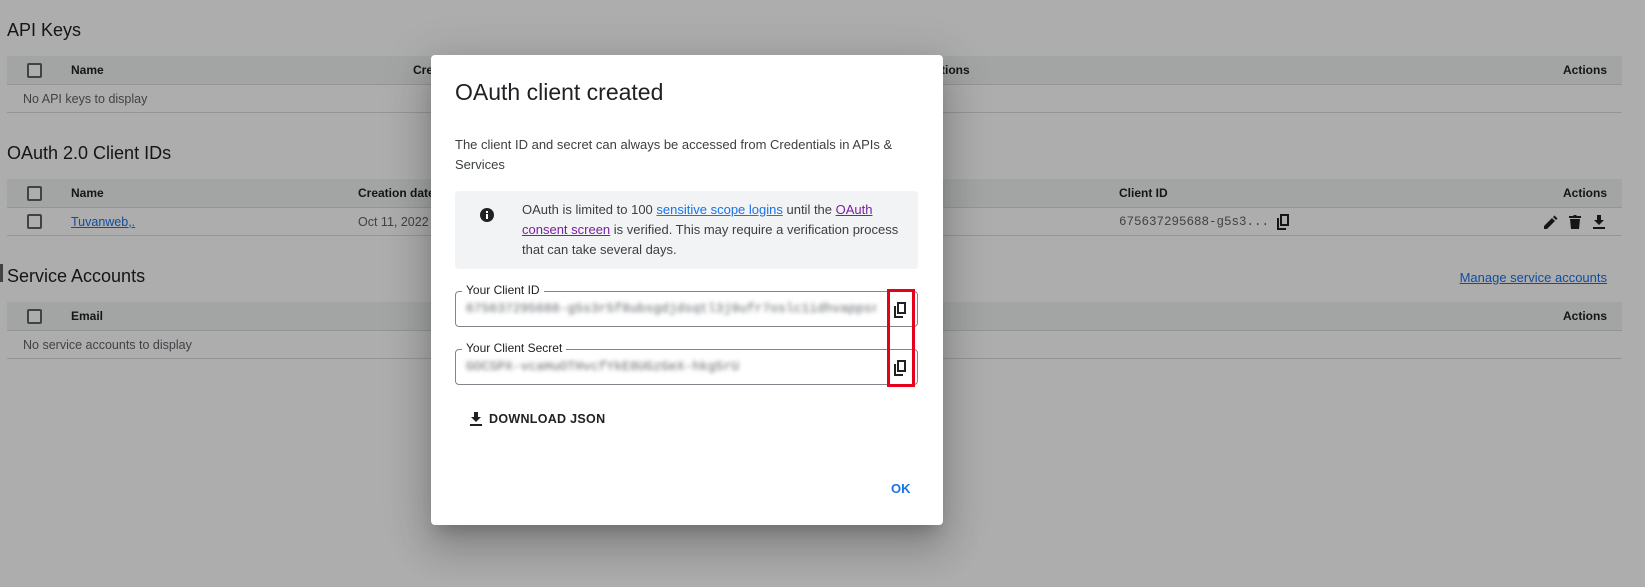 This screenshot has height=587, width=1645. I want to click on download-json-button: DOWNLOAD JSON, so click(536, 419).